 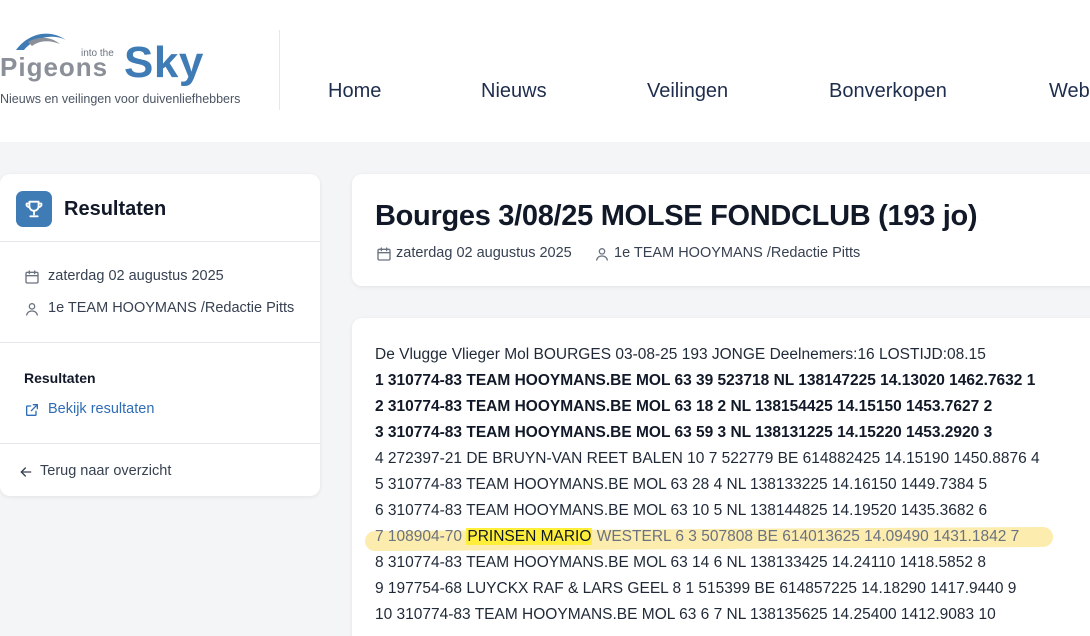 I want to click on arrow-left-icon, so click(x=26, y=472).